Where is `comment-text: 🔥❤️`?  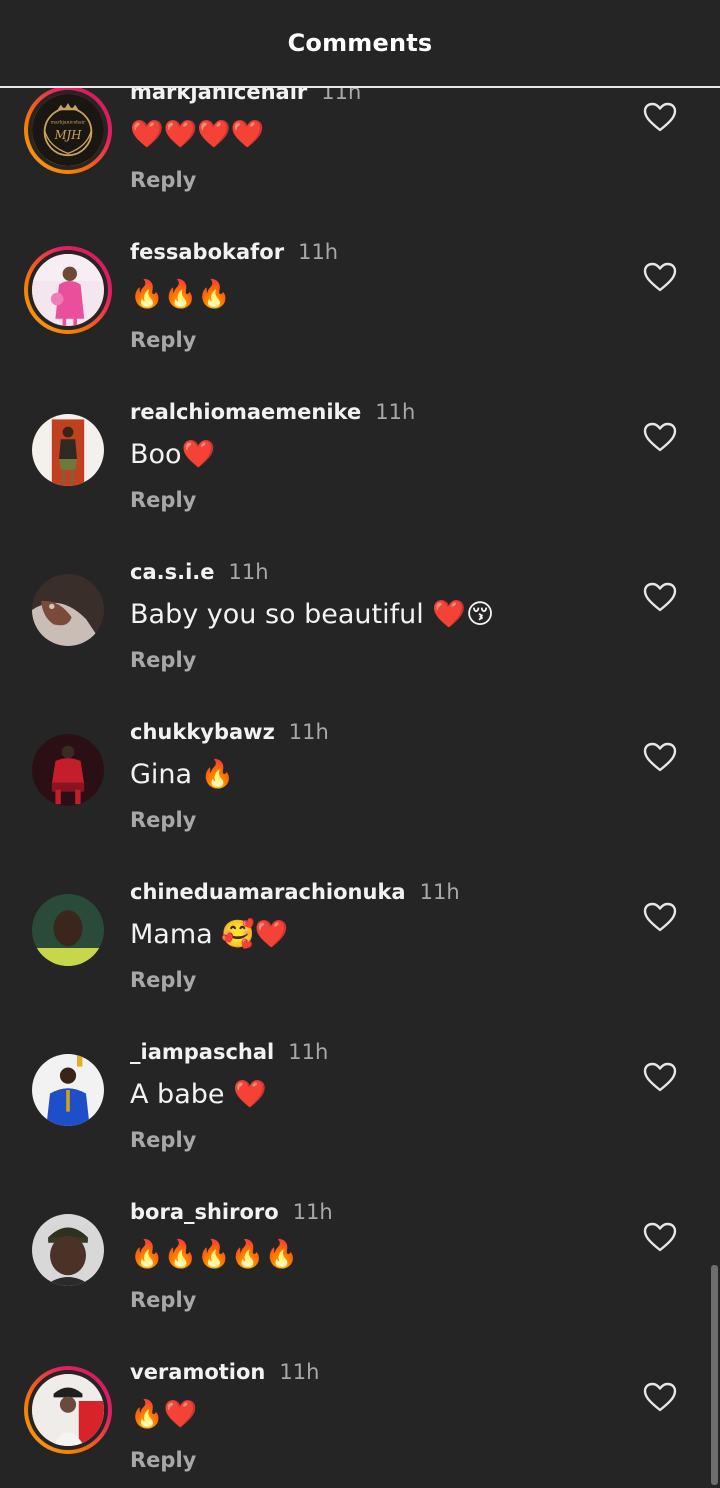
comment-text: 🔥❤️ is located at coordinates (164, 1414).